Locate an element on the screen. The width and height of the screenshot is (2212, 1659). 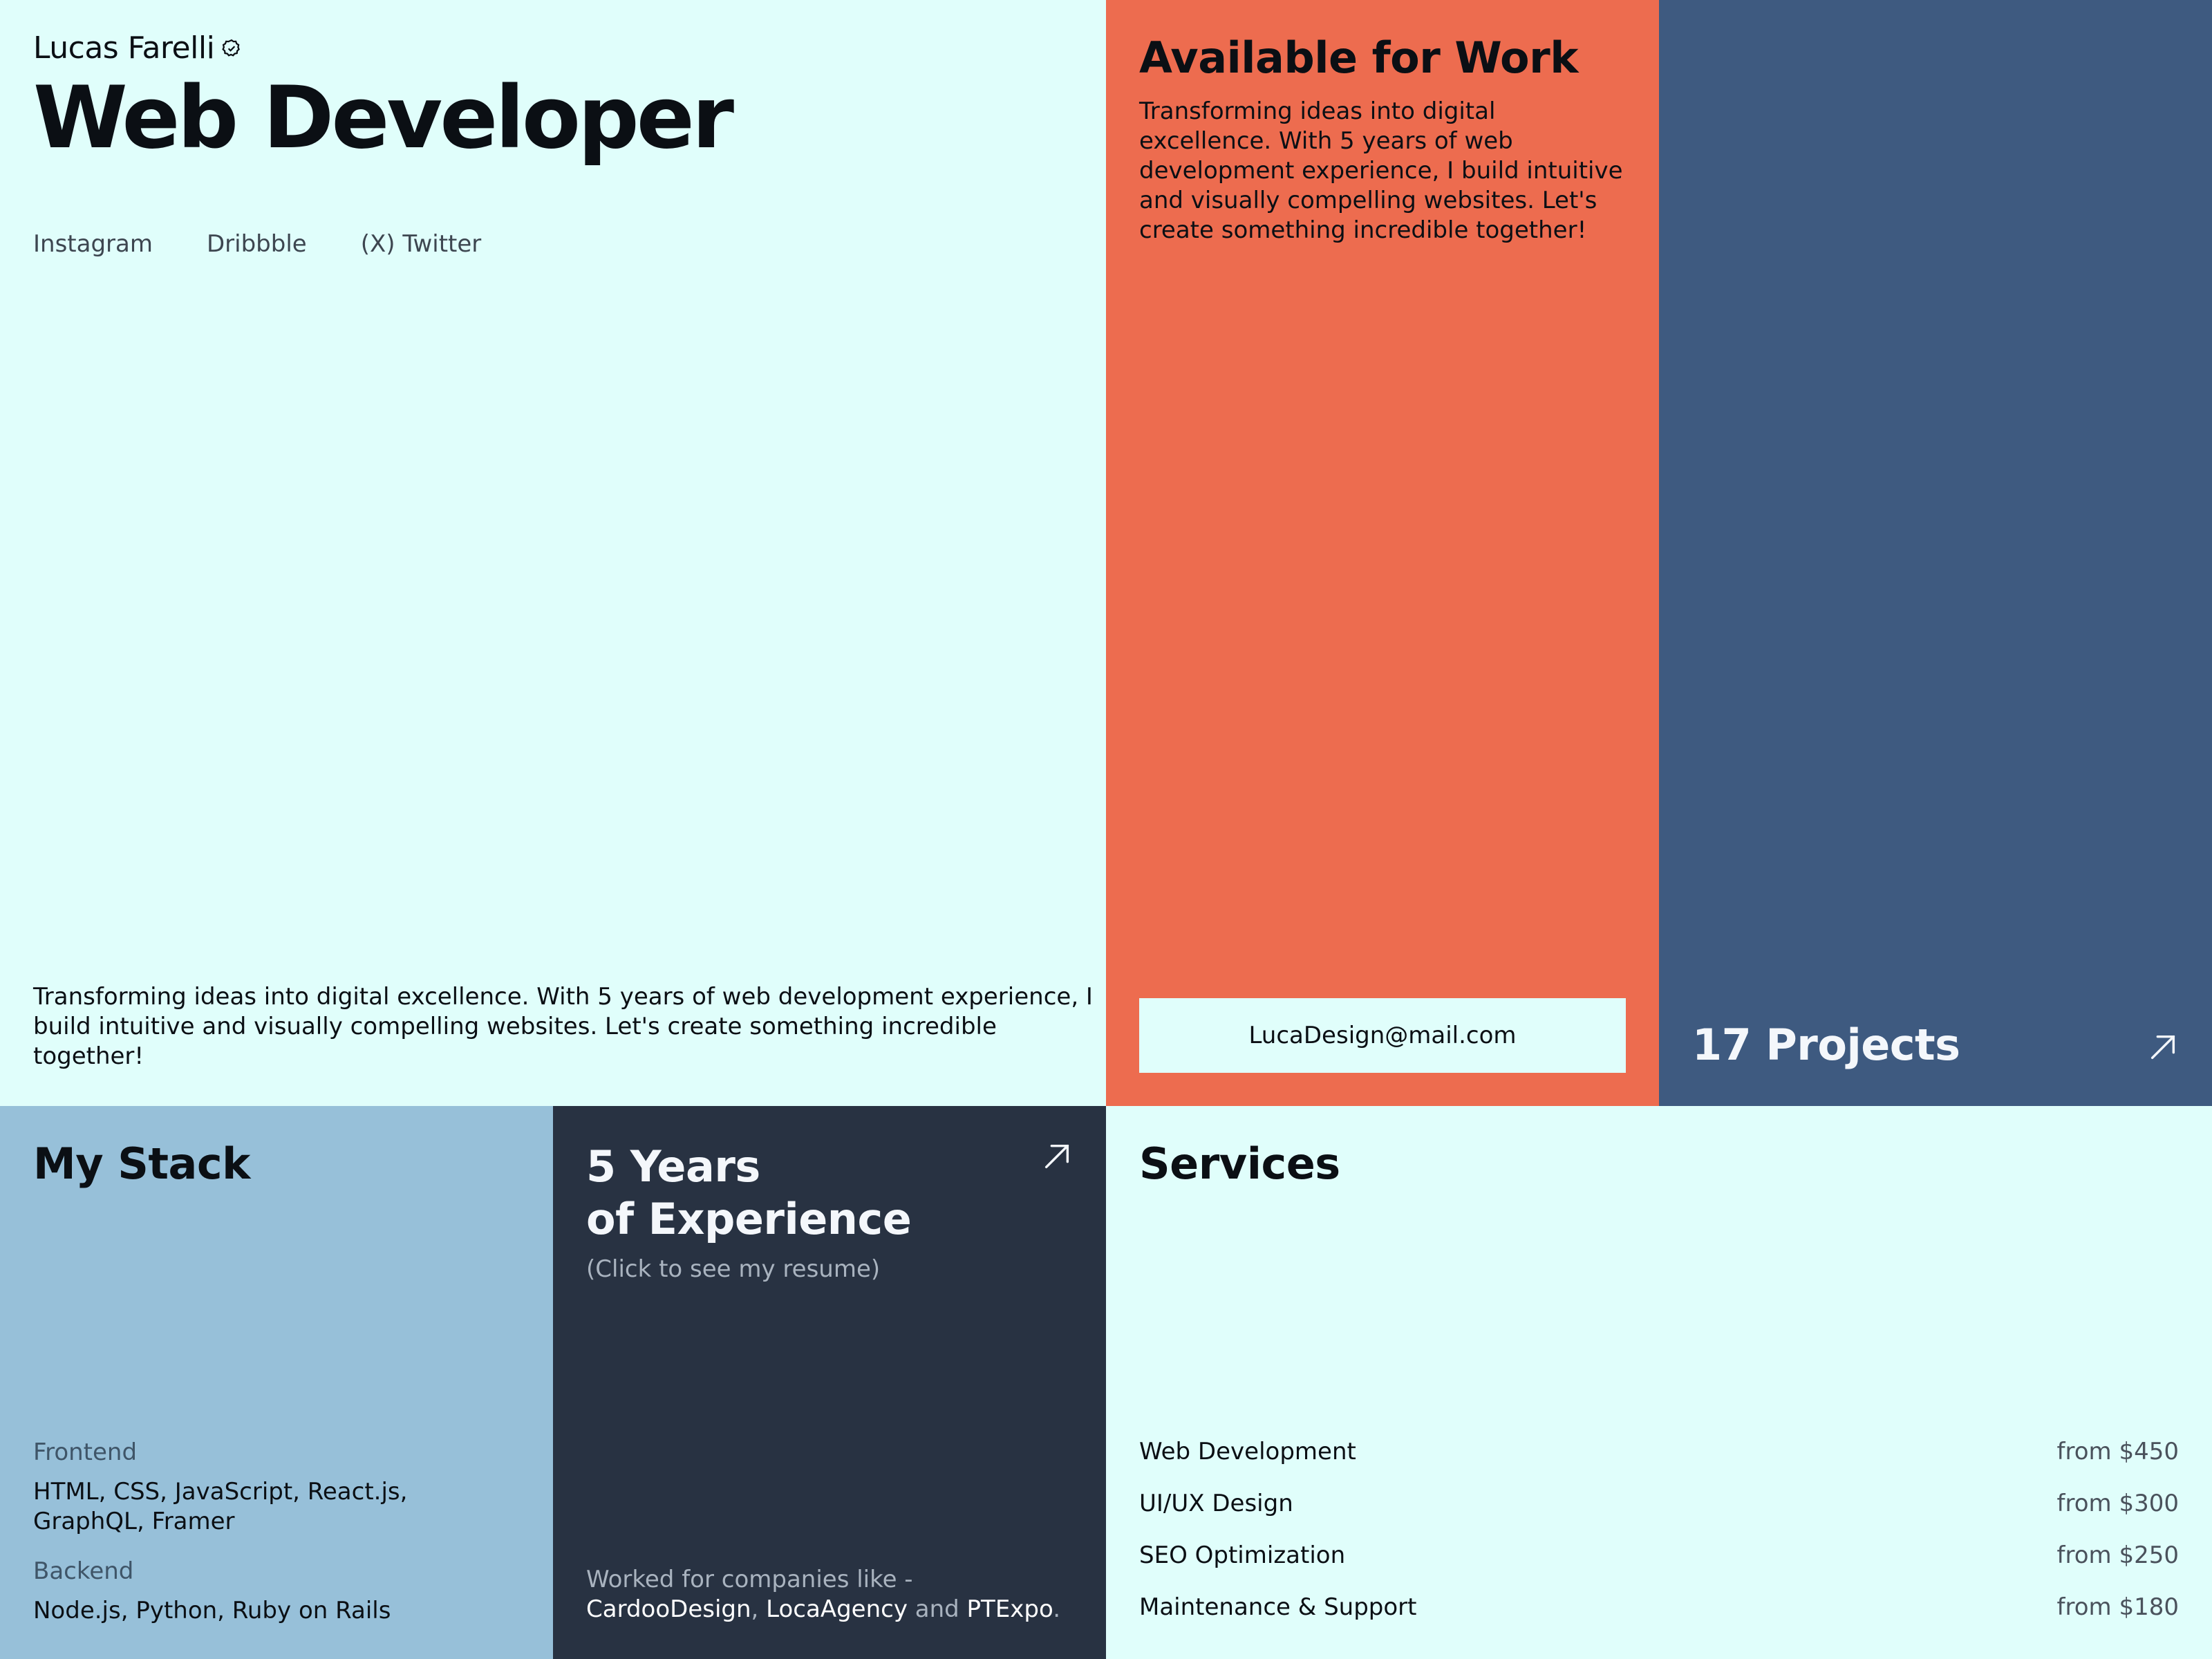
service-row: Maintenance & Support from $180 is located at coordinates (1659, 1607).